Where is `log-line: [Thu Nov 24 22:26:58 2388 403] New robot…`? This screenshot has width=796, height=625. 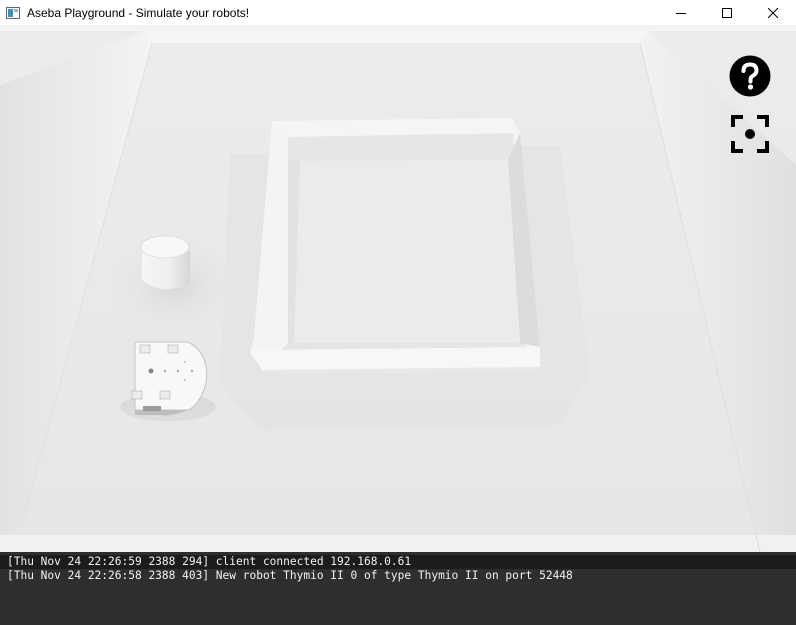
log-line: [Thu Nov 24 22:26:58 2388 403] New robot… is located at coordinates (290, 575).